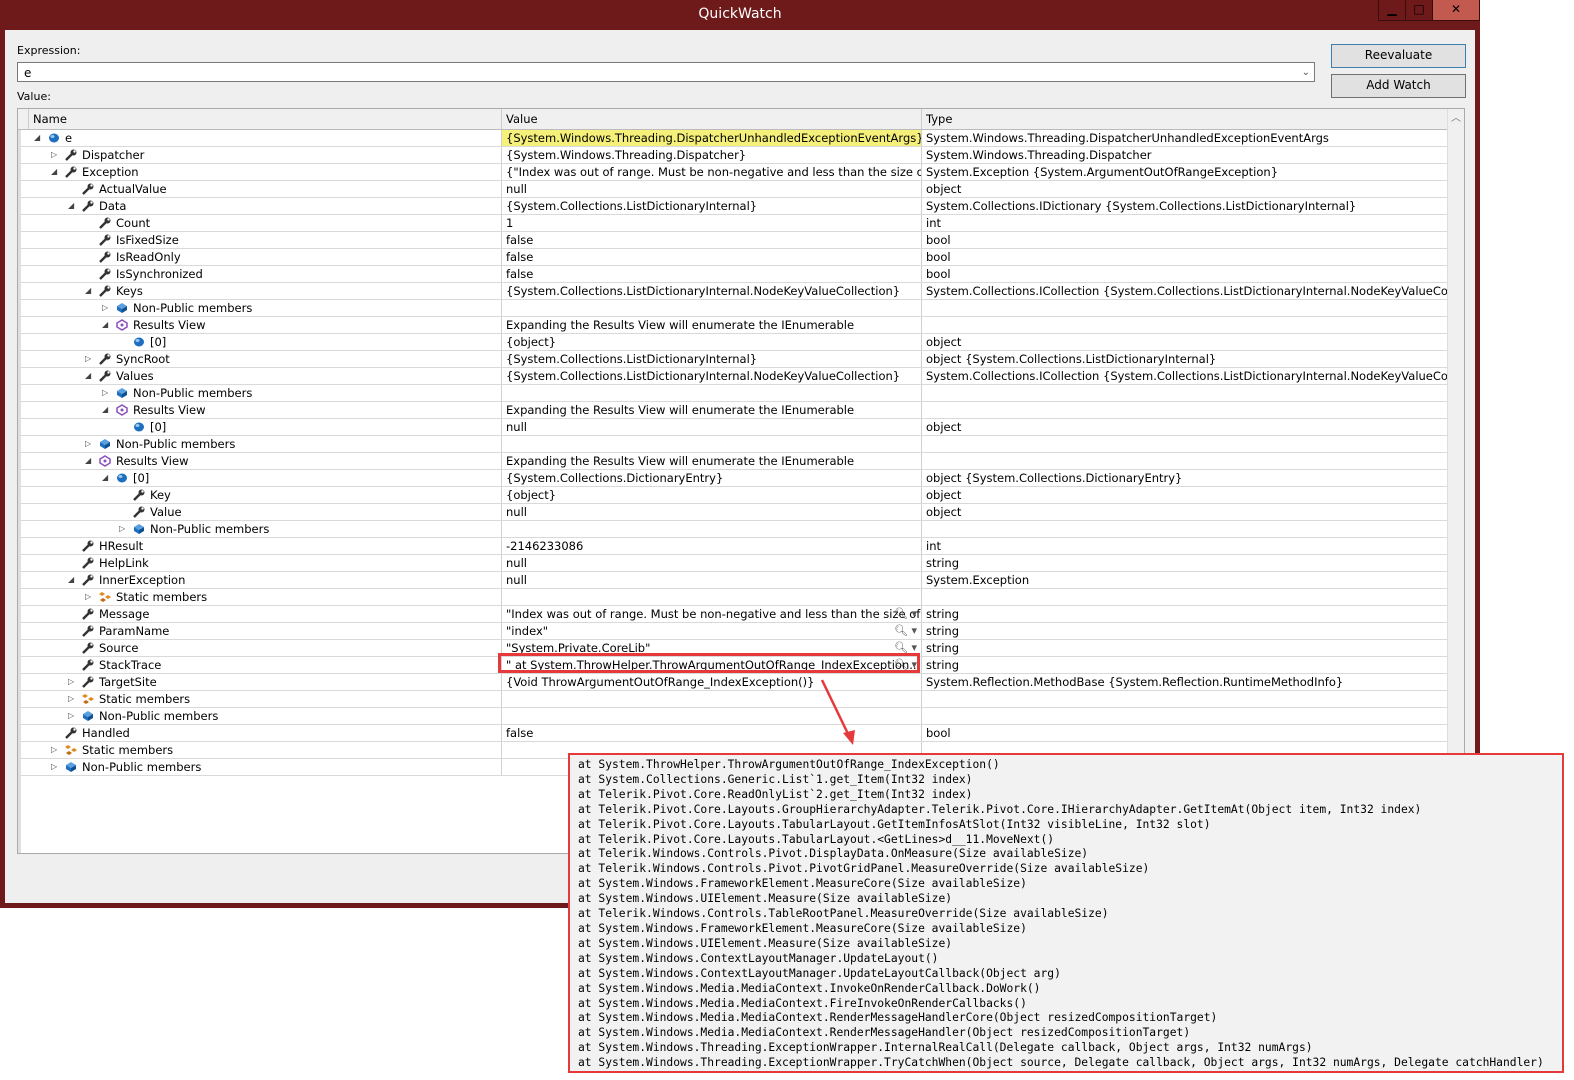 The width and height of the screenshot is (1574, 1080). Describe the element at coordinates (849, 737) in the screenshot. I see `arrow-head-icon` at that location.